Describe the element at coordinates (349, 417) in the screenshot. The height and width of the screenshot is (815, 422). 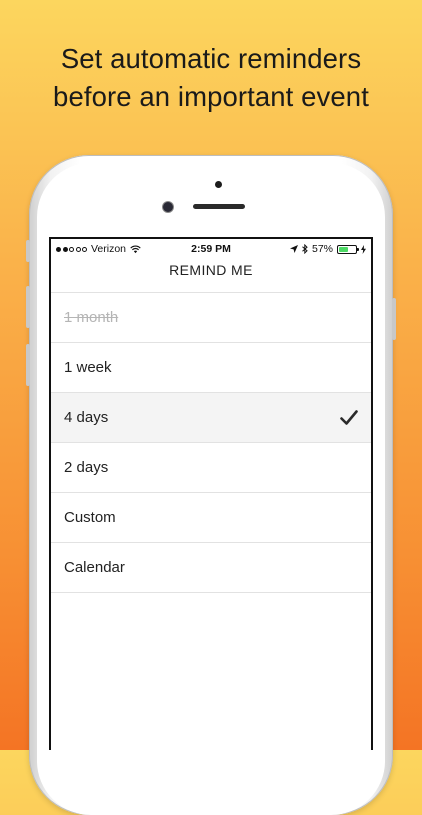
I see `checkmark-icon` at that location.